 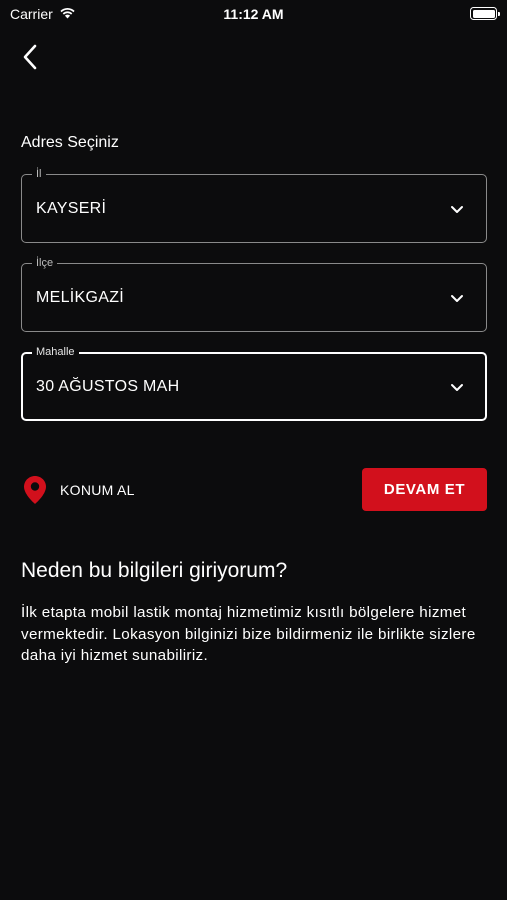 What do you see at coordinates (108, 386) in the screenshot?
I see `neighborhood-value: 30 AĞUSTOS MAH` at bounding box center [108, 386].